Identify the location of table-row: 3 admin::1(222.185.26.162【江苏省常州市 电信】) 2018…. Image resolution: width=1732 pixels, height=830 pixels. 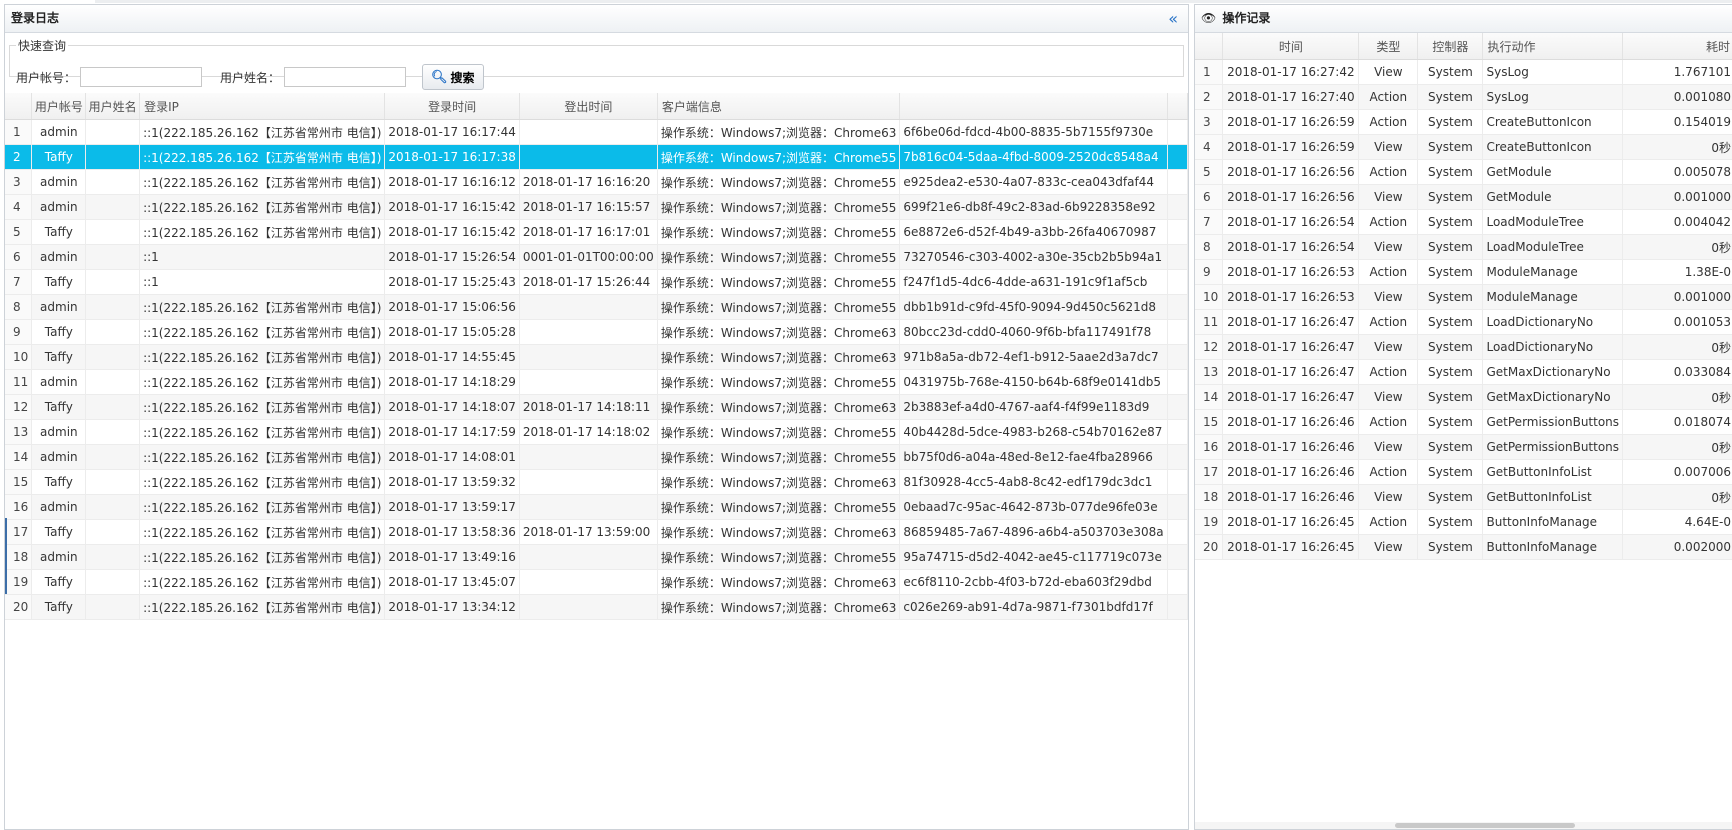
(596, 182).